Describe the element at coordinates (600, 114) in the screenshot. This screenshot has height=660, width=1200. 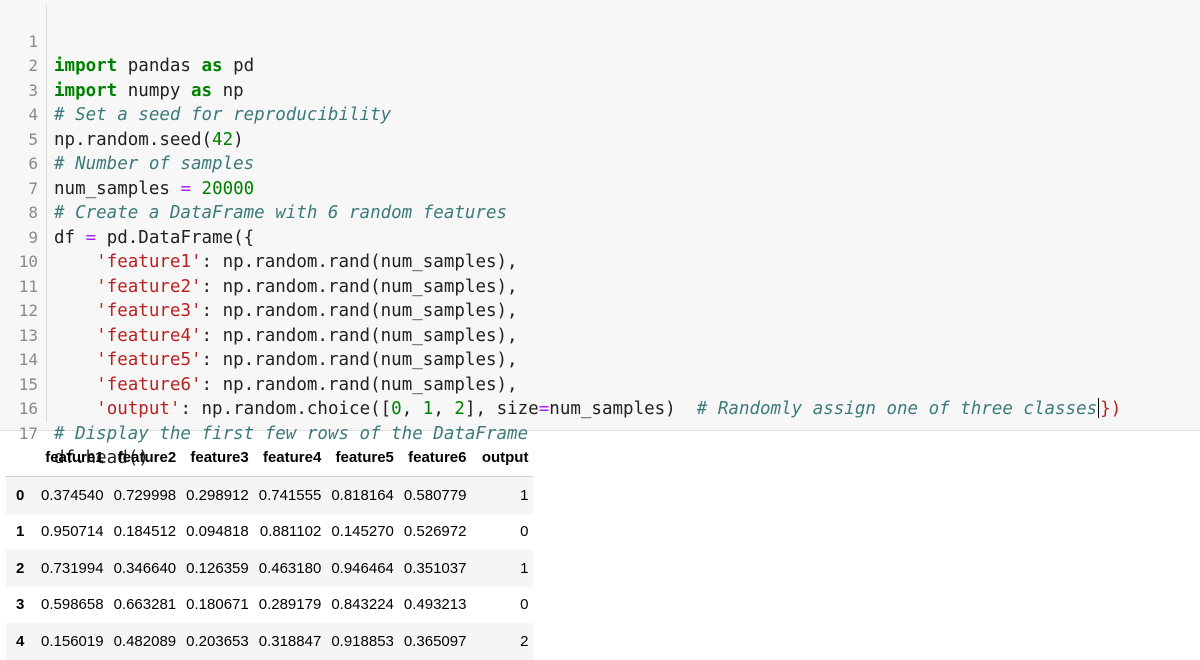
I see `code-line-4: 4 np.random.seed(42)` at that location.